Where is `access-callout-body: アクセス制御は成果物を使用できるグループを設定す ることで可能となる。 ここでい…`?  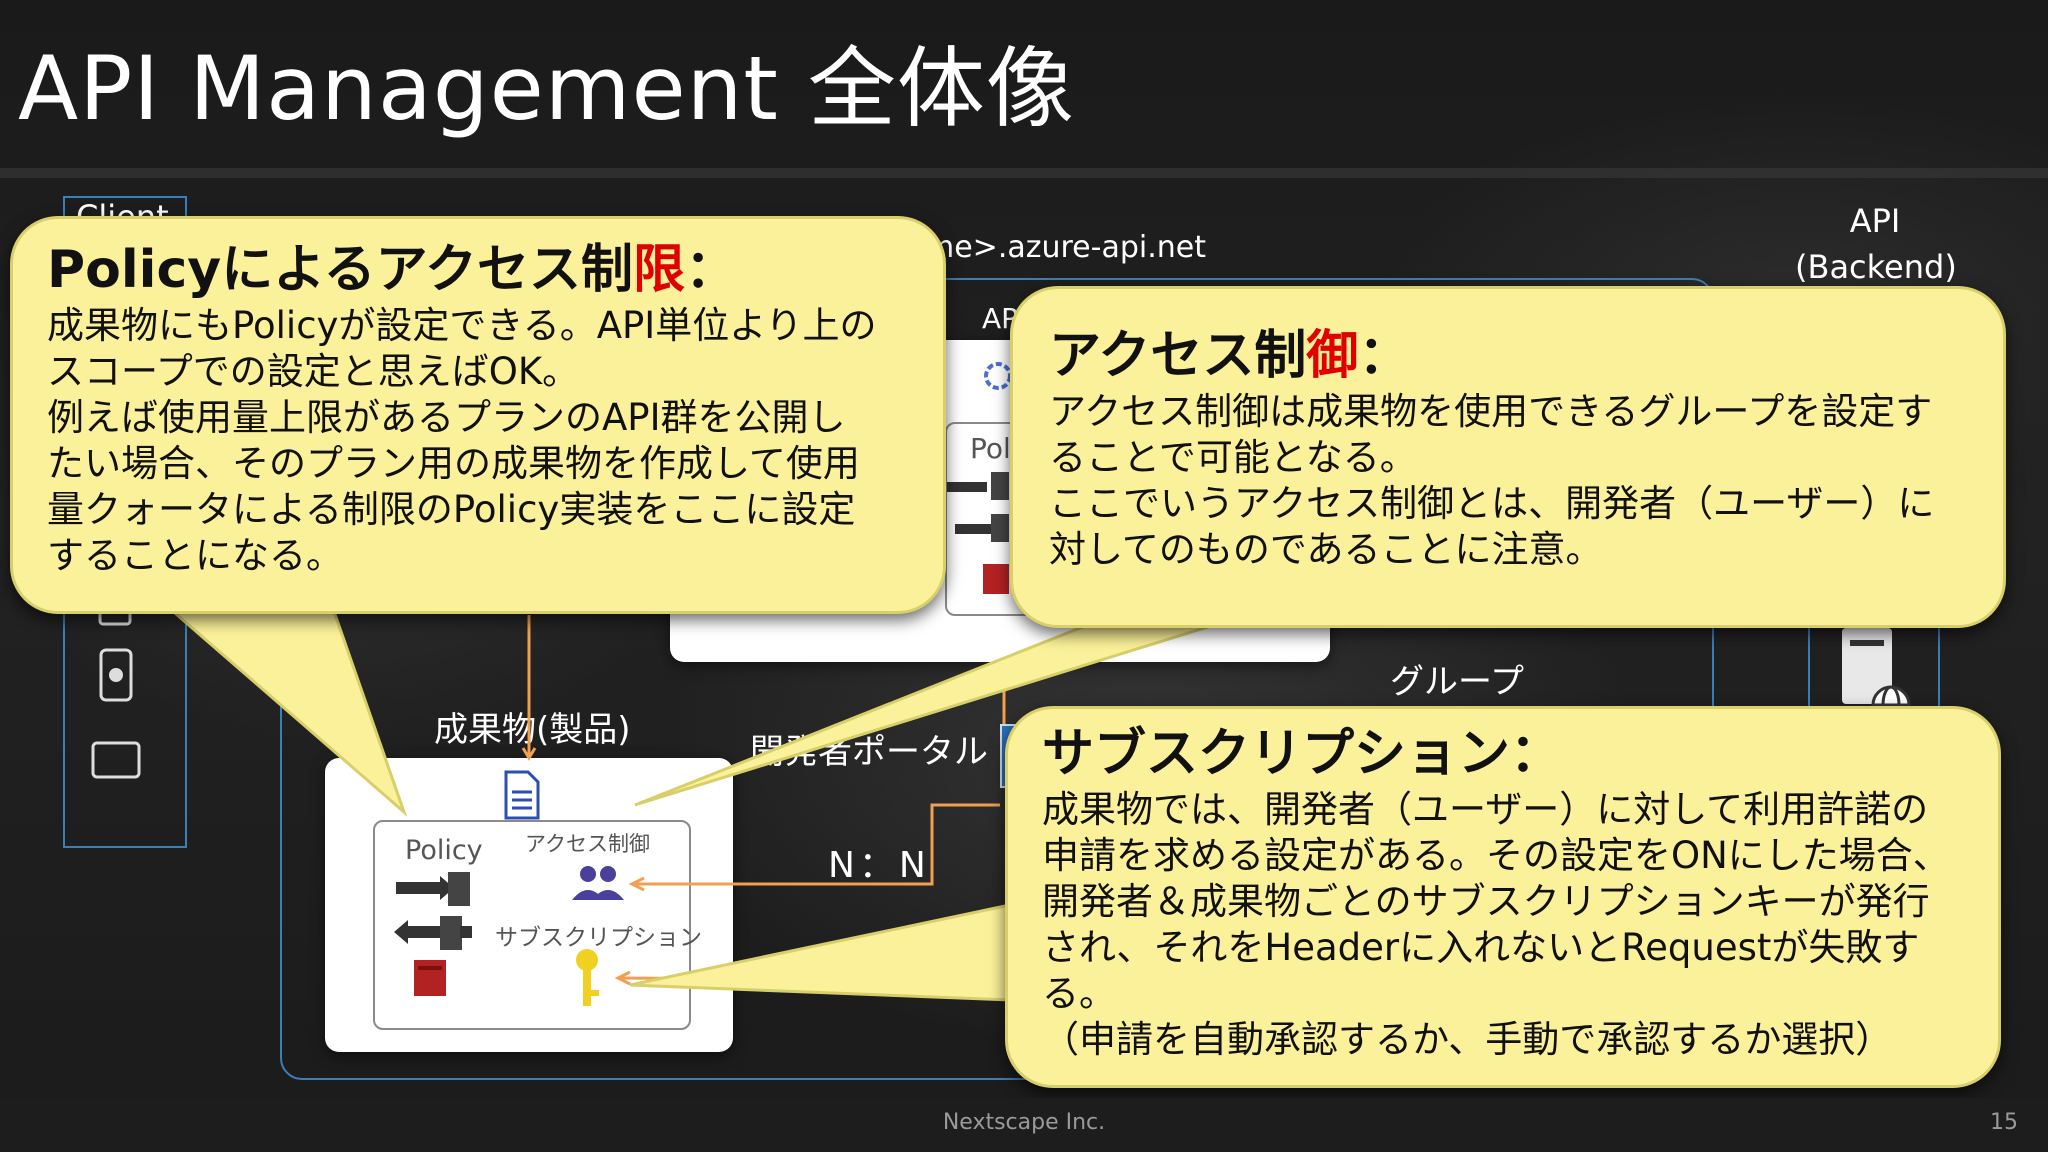 access-callout-body: アクセス制御は成果物を使用できるグループを設定す ることで可能となる。 ここでい… is located at coordinates (1492, 480).